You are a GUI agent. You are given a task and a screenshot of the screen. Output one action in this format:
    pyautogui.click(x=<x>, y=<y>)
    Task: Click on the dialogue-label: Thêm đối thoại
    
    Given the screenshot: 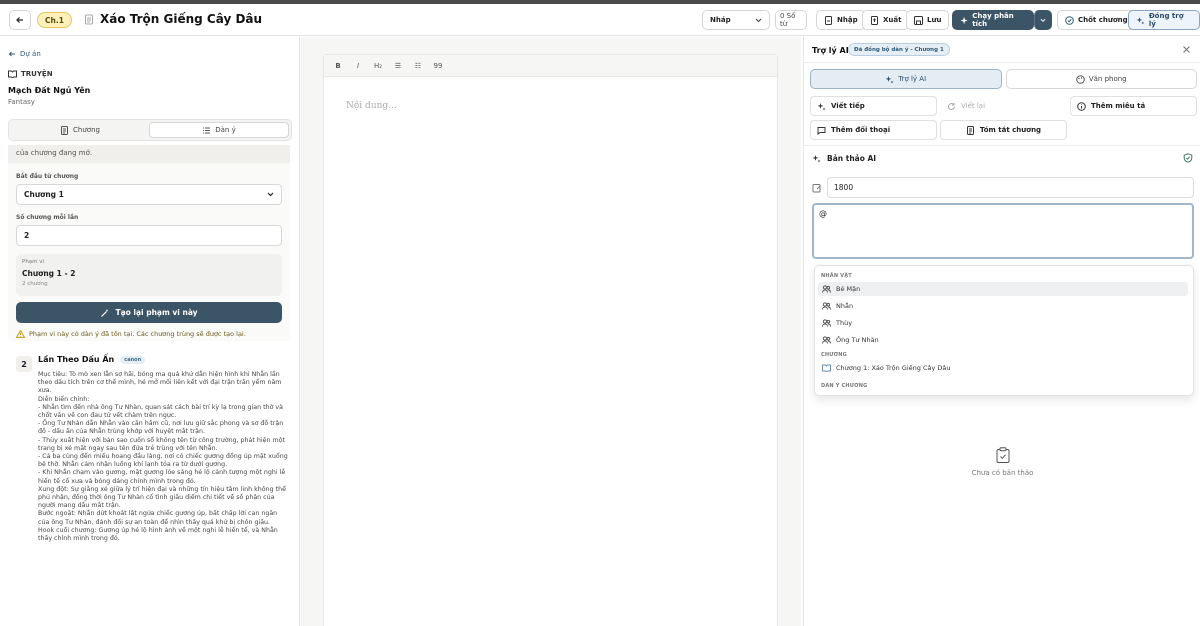 What is the action you would take?
    pyautogui.click(x=861, y=130)
    